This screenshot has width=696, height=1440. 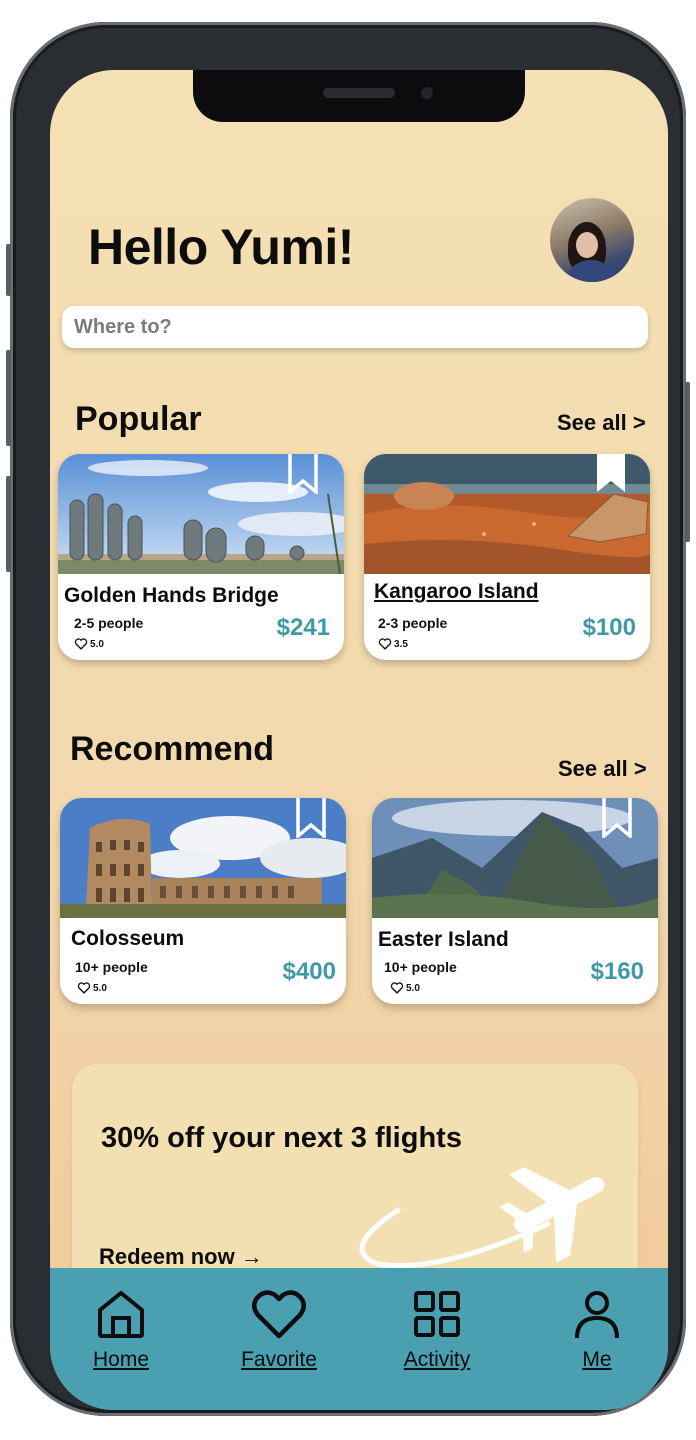 What do you see at coordinates (121, 1314) in the screenshot?
I see `home-icon` at bounding box center [121, 1314].